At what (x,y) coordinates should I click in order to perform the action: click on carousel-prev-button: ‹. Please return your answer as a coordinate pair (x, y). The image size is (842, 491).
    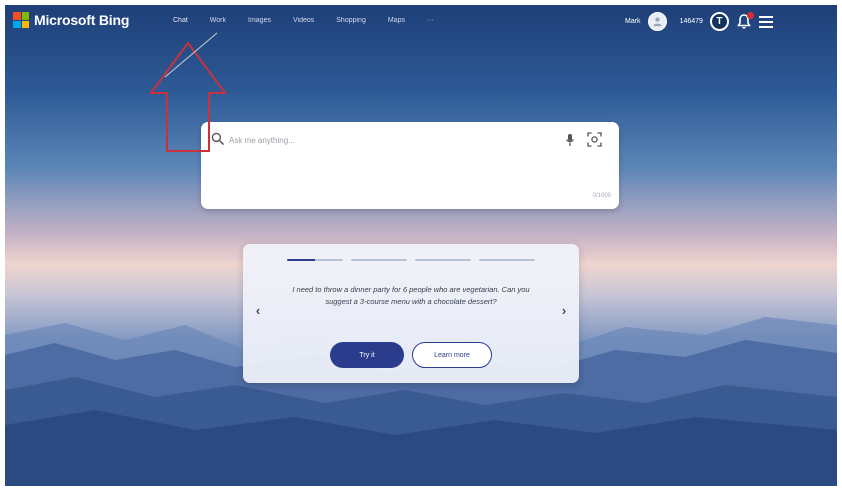
    Looking at the image, I should click on (258, 310).